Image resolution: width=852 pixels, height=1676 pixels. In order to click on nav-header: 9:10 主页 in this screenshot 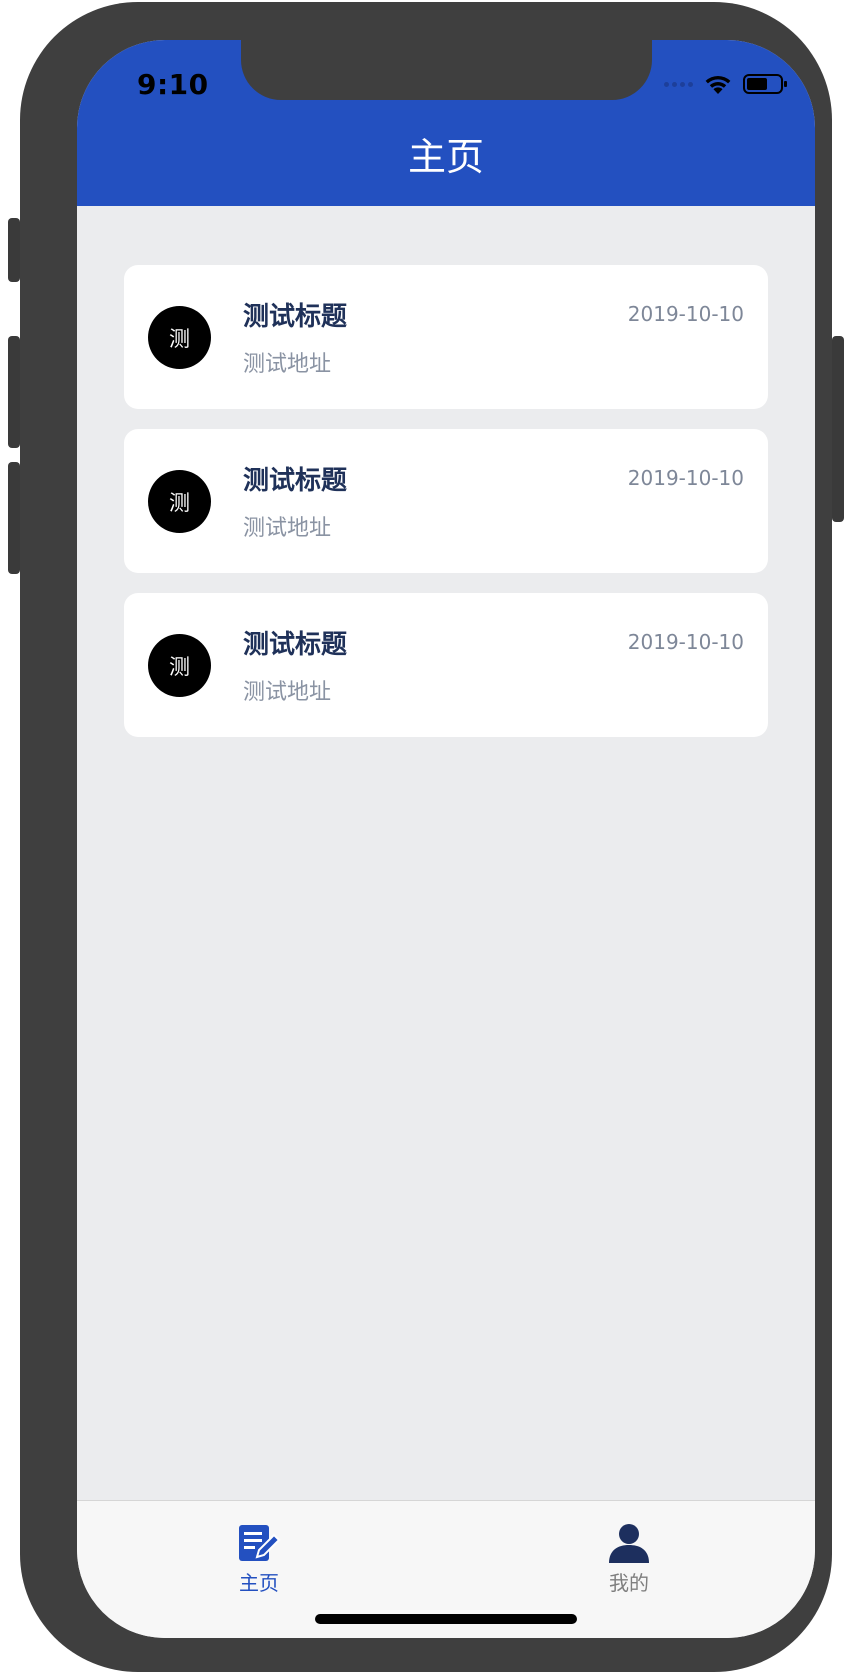, I will do `click(446, 123)`.